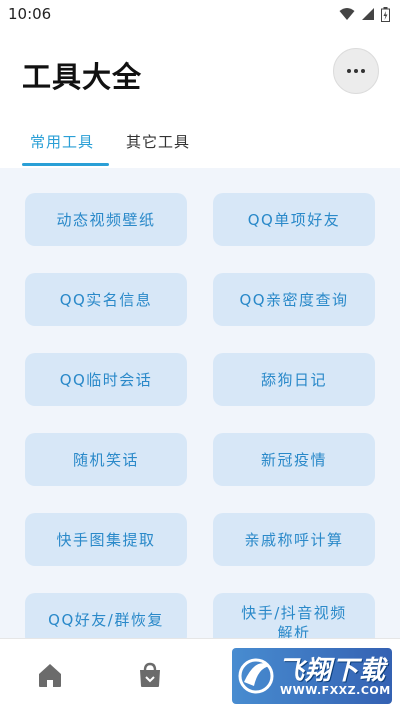 This screenshot has height=710, width=400. What do you see at coordinates (200, 14) in the screenshot?
I see `status-bar: 10:06` at bounding box center [200, 14].